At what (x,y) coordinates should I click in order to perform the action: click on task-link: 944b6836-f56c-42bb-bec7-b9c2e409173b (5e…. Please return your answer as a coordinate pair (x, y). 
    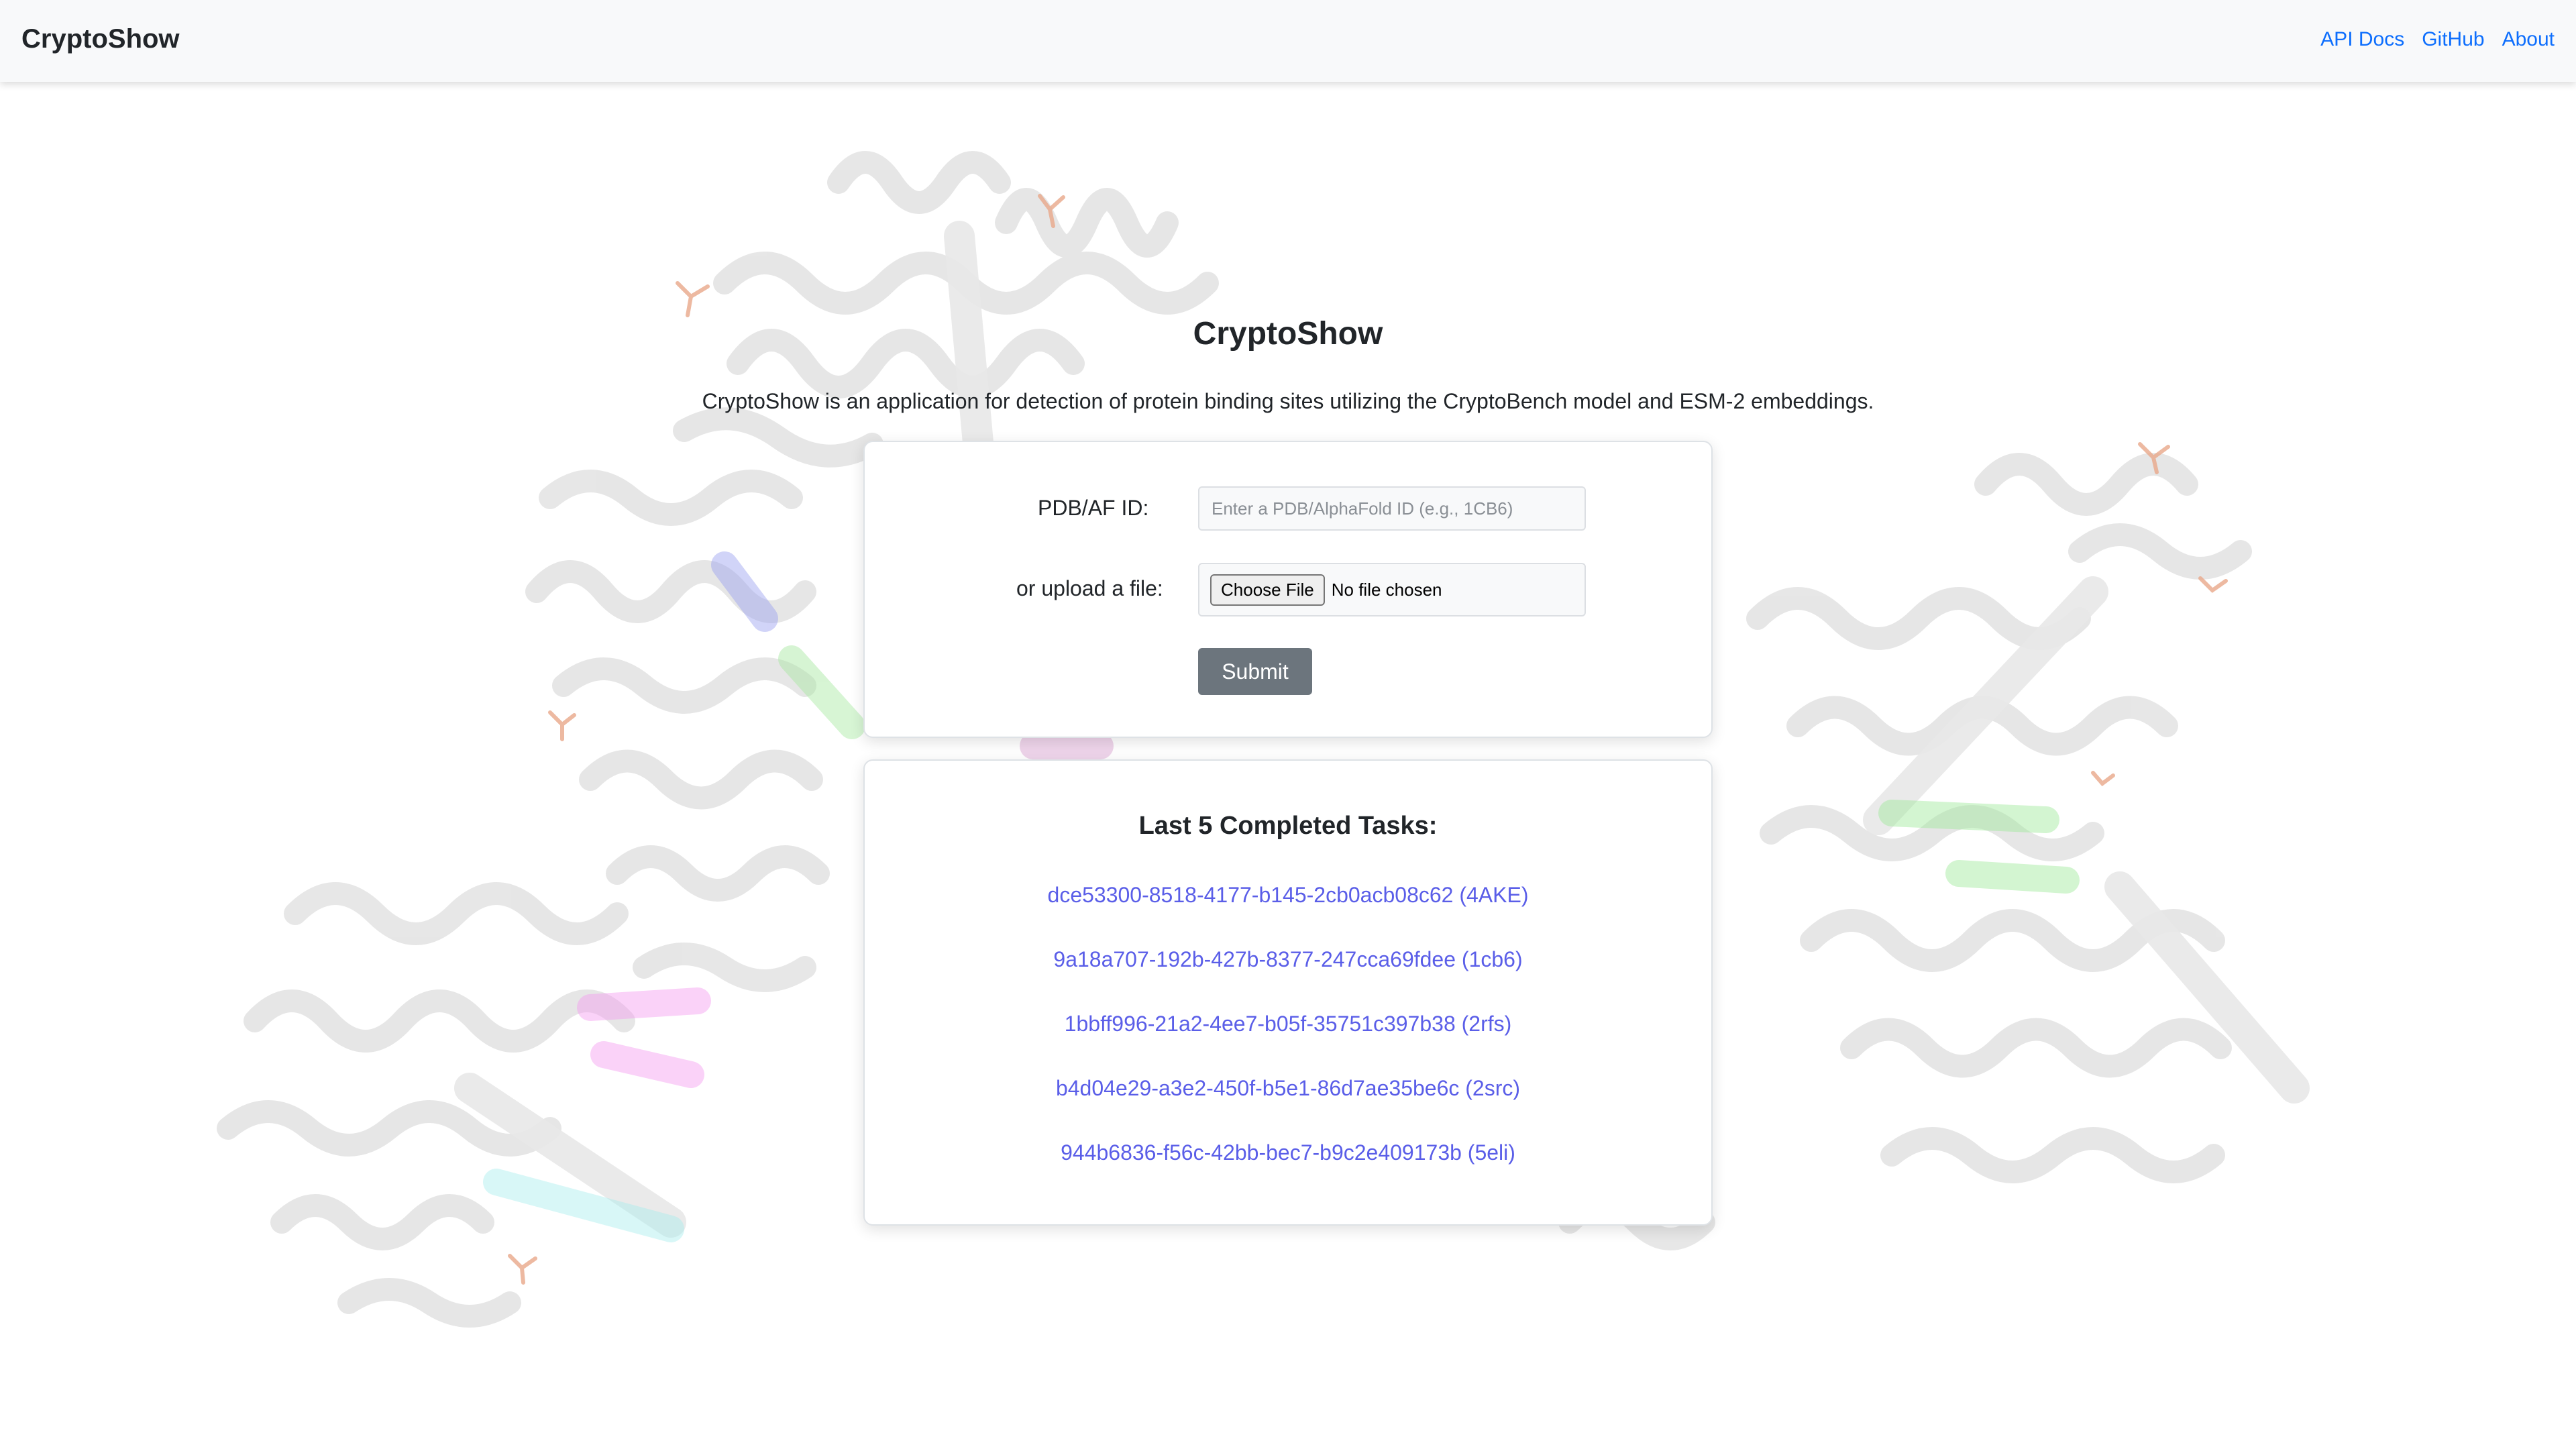
    Looking at the image, I should click on (1288, 1152).